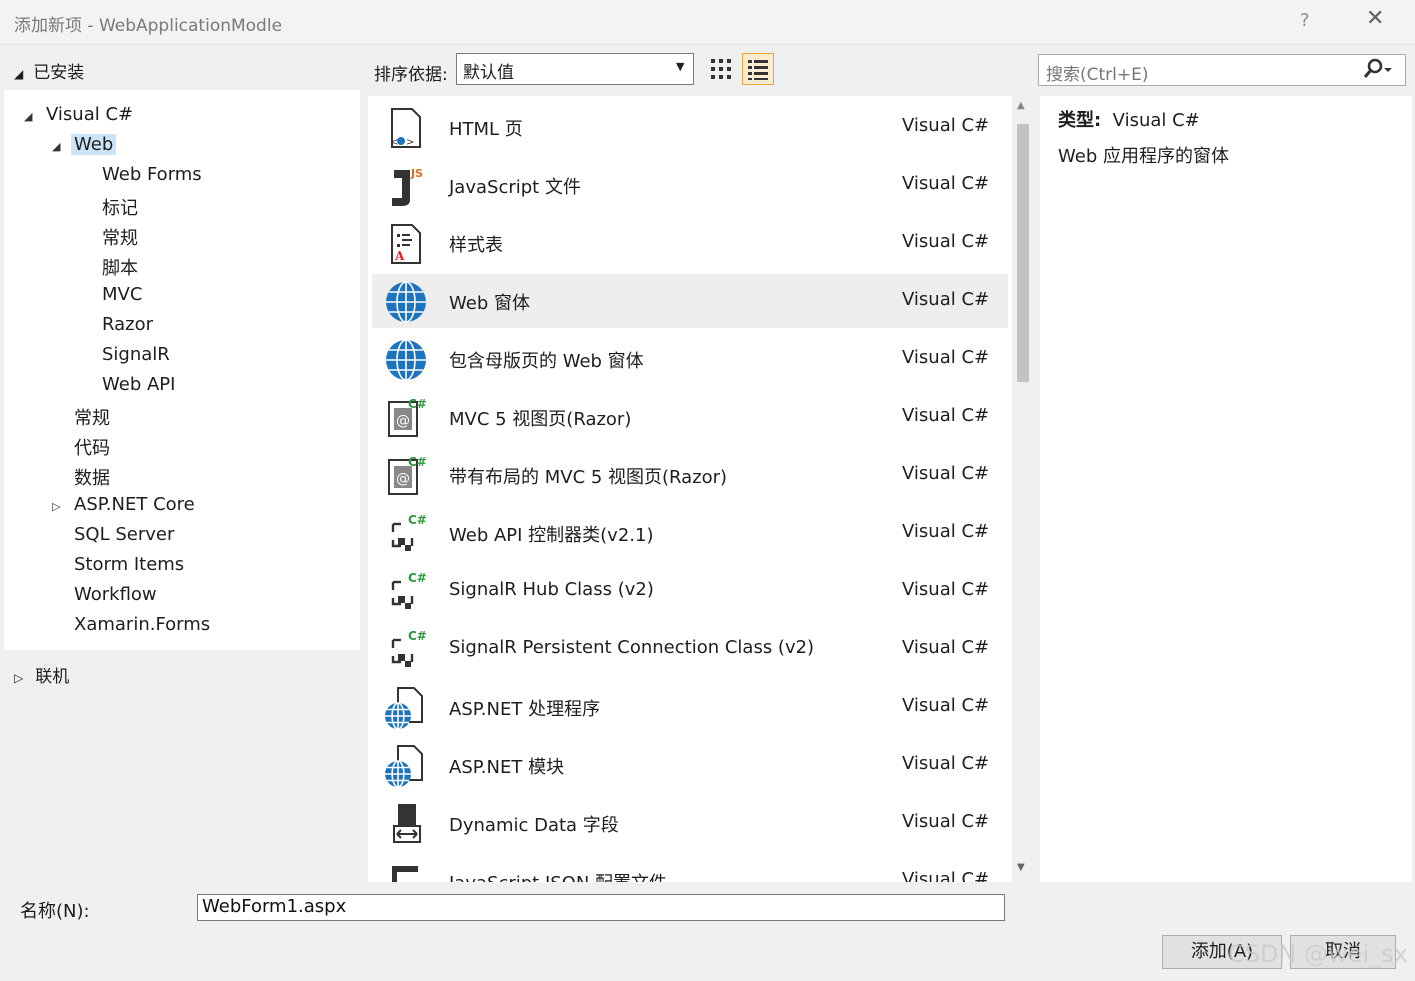 This screenshot has height=981, width=1415. I want to click on template-row: C# Web API 控制器类(v2.1) Visual C#, so click(690, 533).